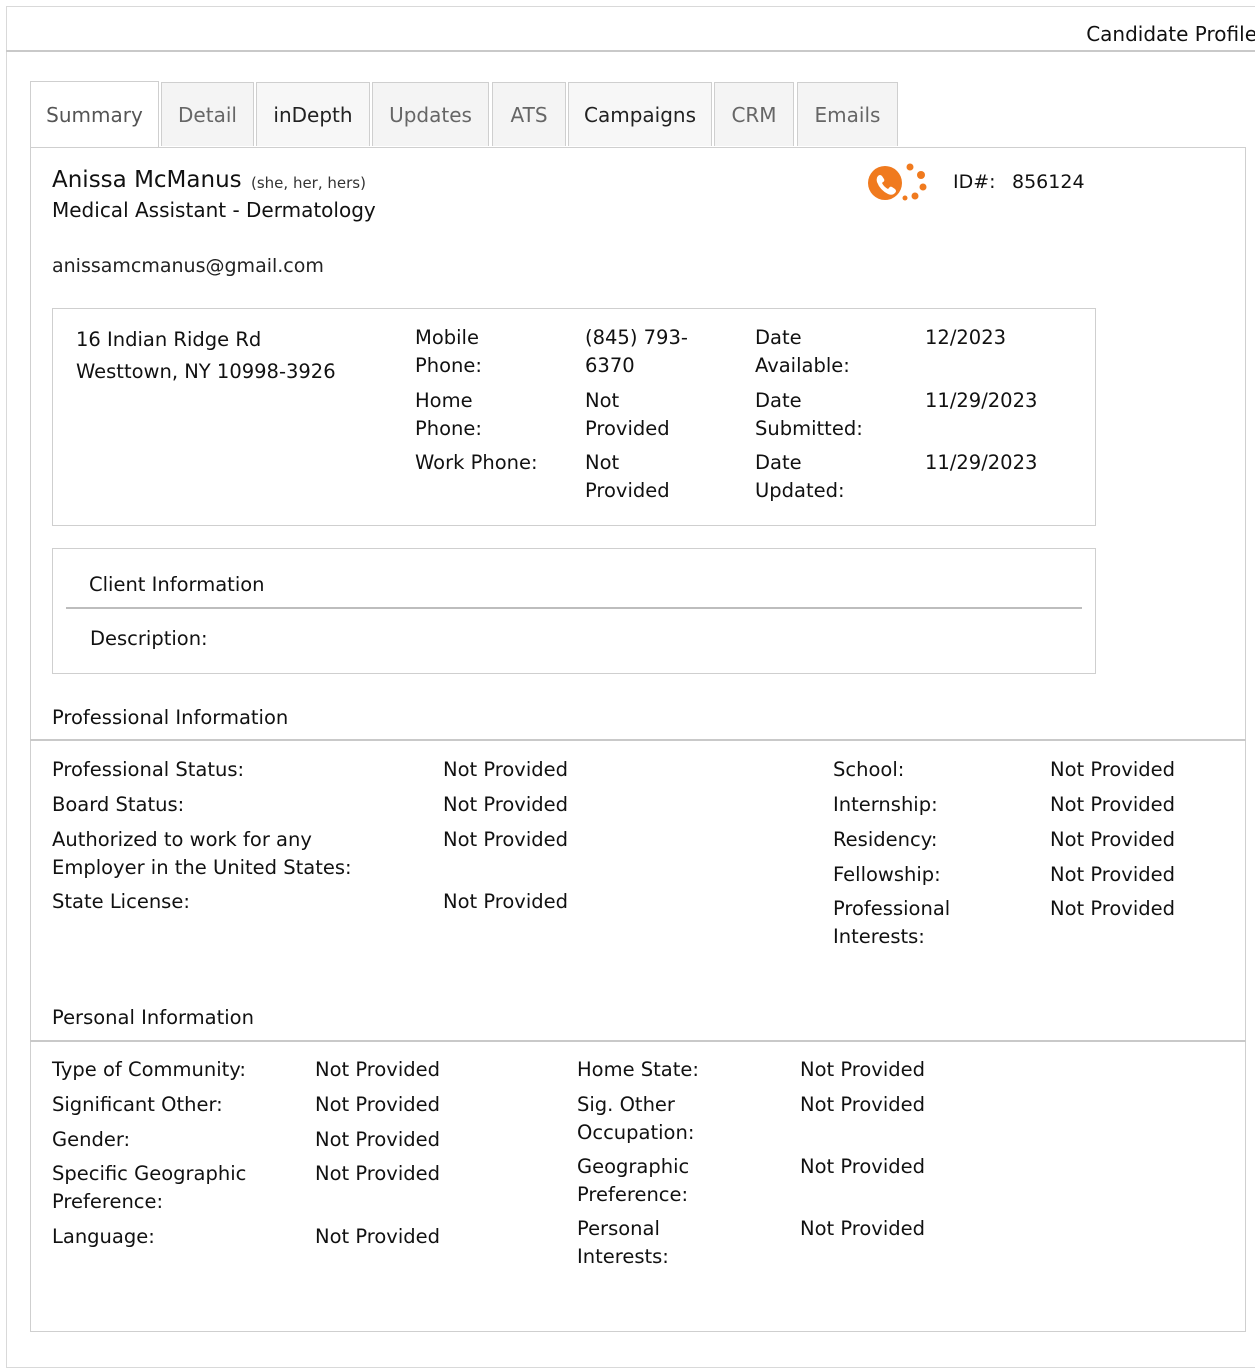 The width and height of the screenshot is (1255, 1368). Describe the element at coordinates (148, 769) in the screenshot. I see `professional-status-label: Professional Status:` at that location.